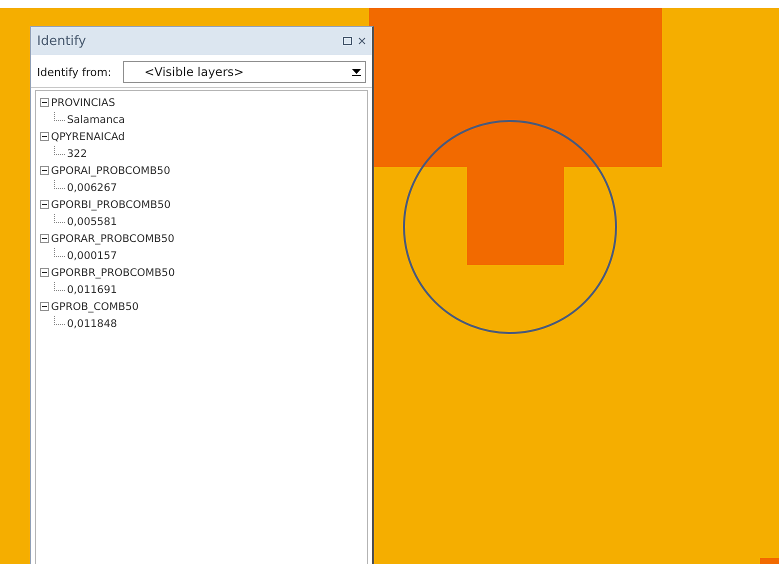  What do you see at coordinates (96, 120) in the screenshot?
I see `feature-value: Salamanca` at bounding box center [96, 120].